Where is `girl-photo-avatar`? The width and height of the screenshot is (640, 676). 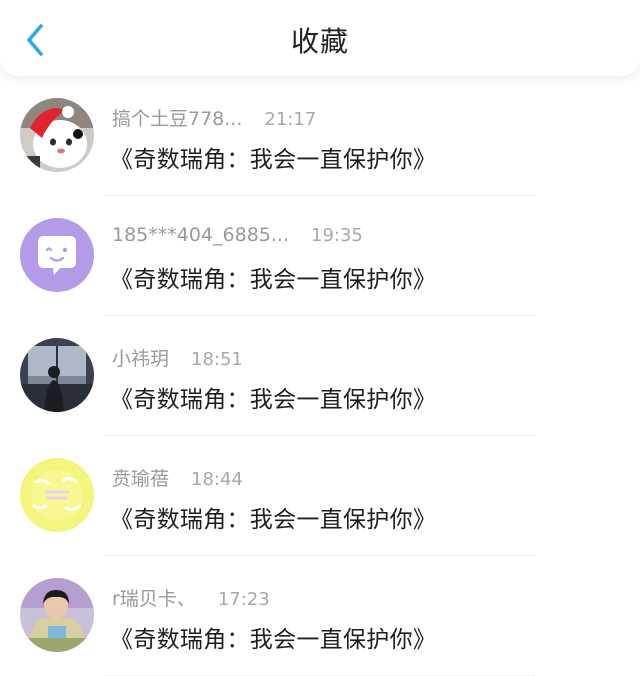
girl-photo-avatar is located at coordinates (57, 615).